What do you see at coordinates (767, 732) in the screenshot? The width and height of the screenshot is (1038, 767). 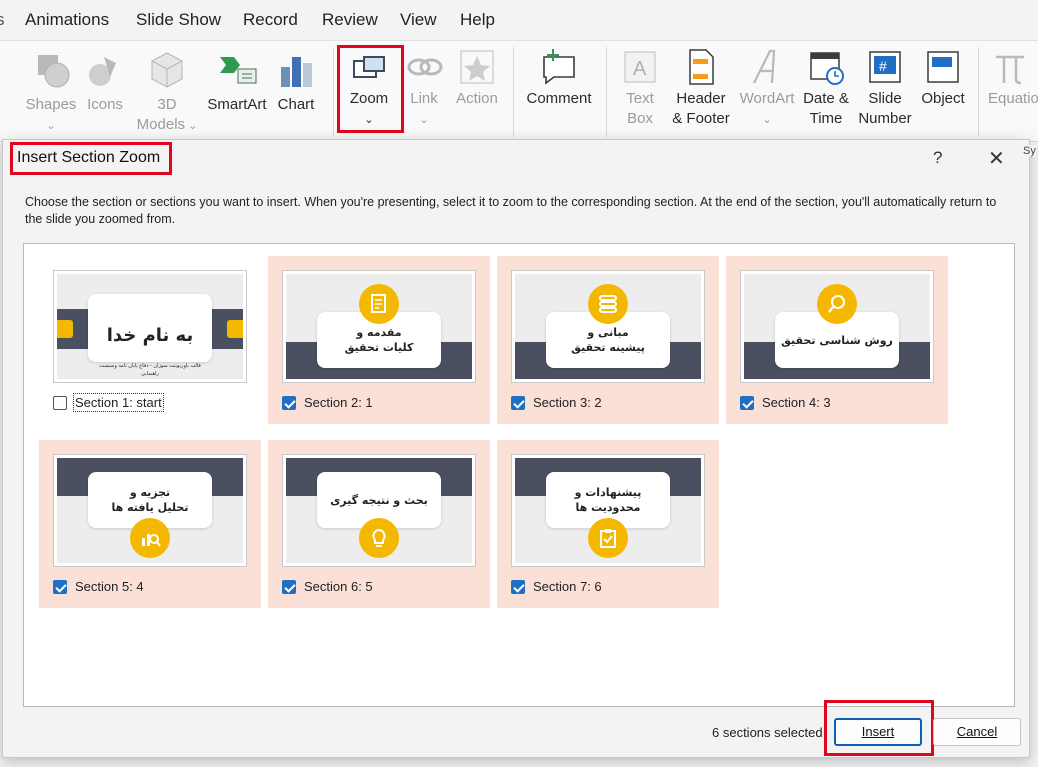 I see `selection-status: 6 sections selected` at bounding box center [767, 732].